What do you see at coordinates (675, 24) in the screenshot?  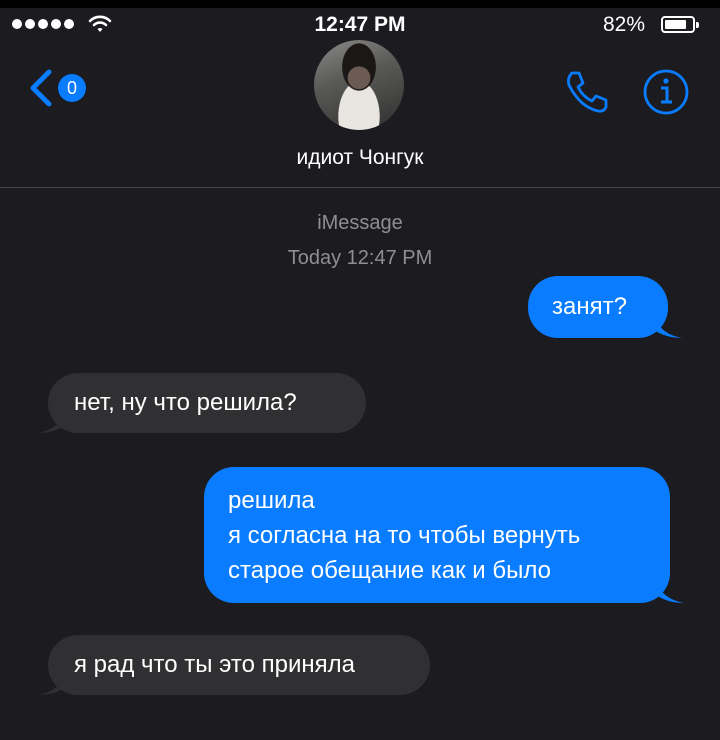 I see `battery-fill` at bounding box center [675, 24].